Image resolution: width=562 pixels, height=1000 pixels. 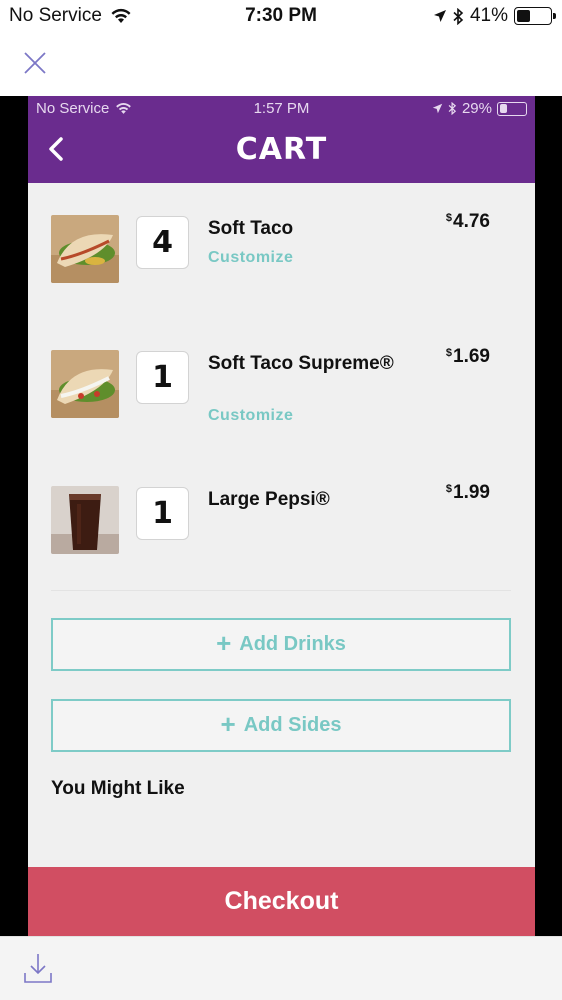 I want to click on add-sides-button: + Add Sides, so click(x=281, y=725).